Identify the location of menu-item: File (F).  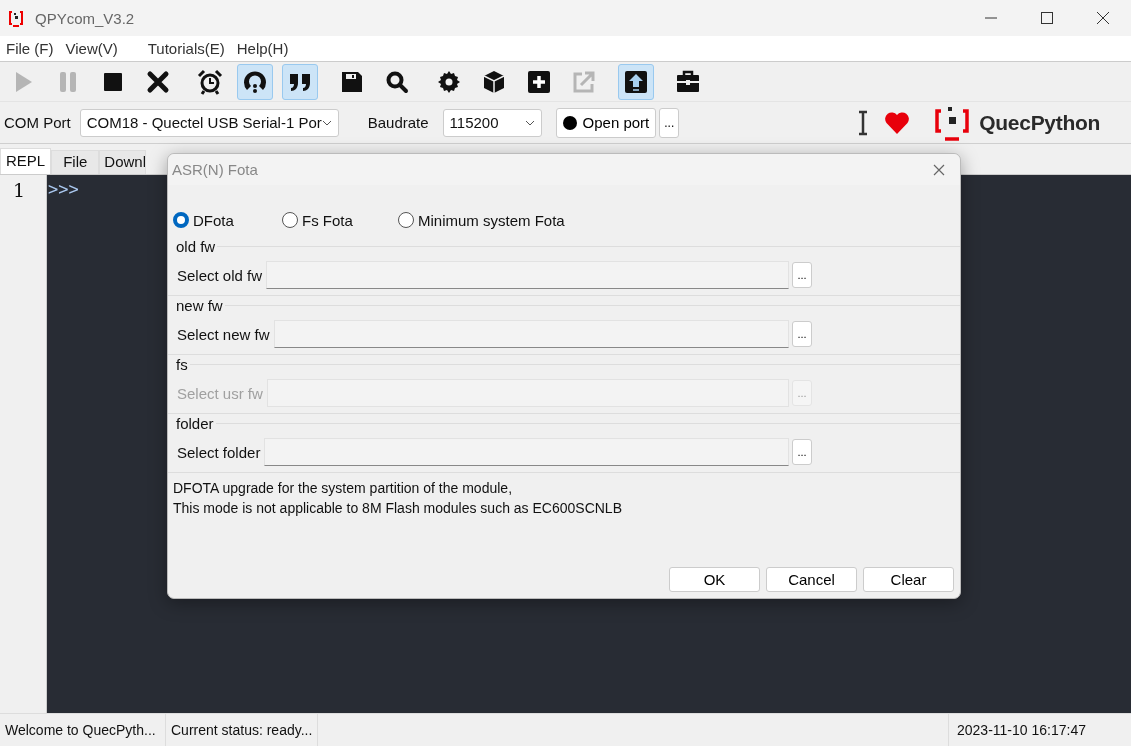
(30, 48).